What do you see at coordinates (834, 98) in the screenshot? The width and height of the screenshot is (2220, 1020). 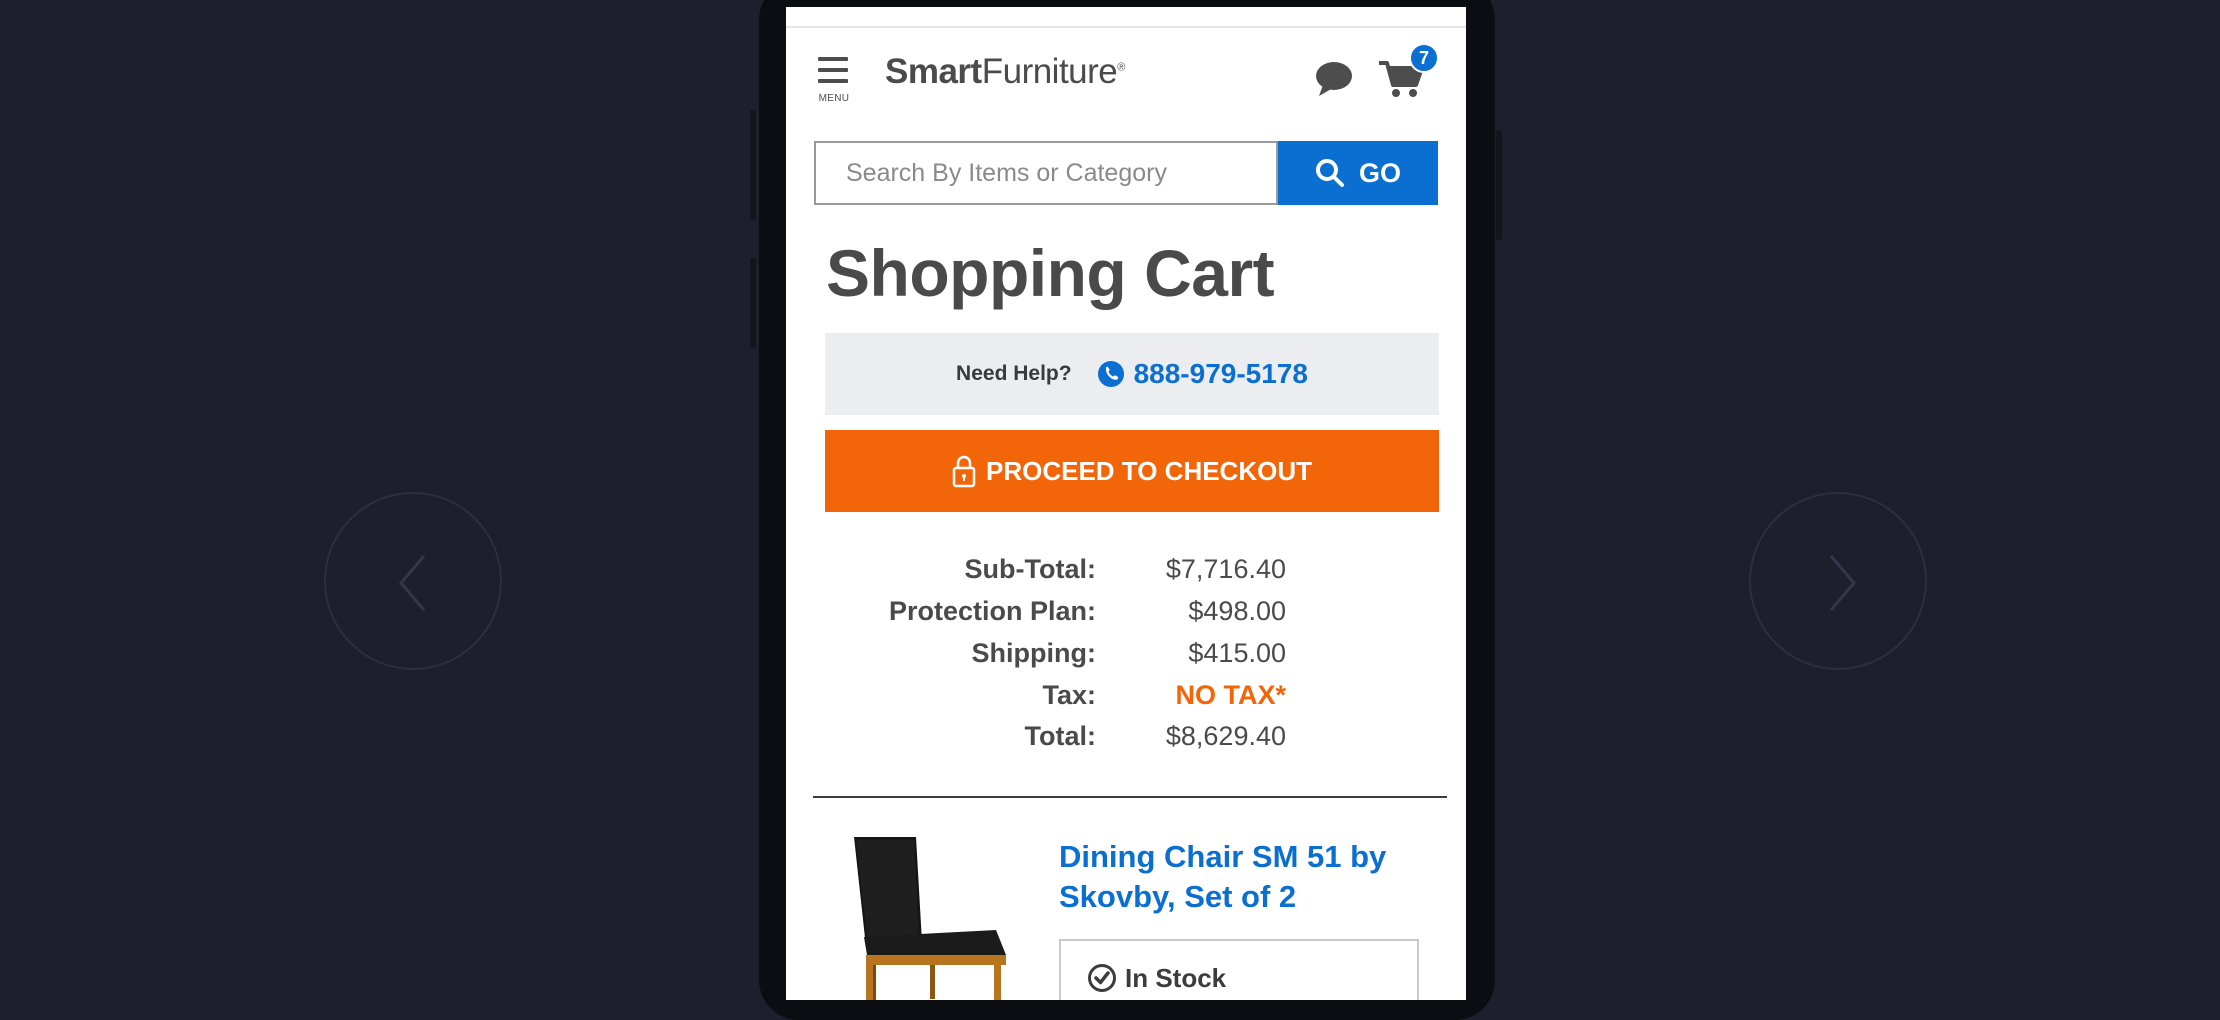 I see `menu-label: MENU` at bounding box center [834, 98].